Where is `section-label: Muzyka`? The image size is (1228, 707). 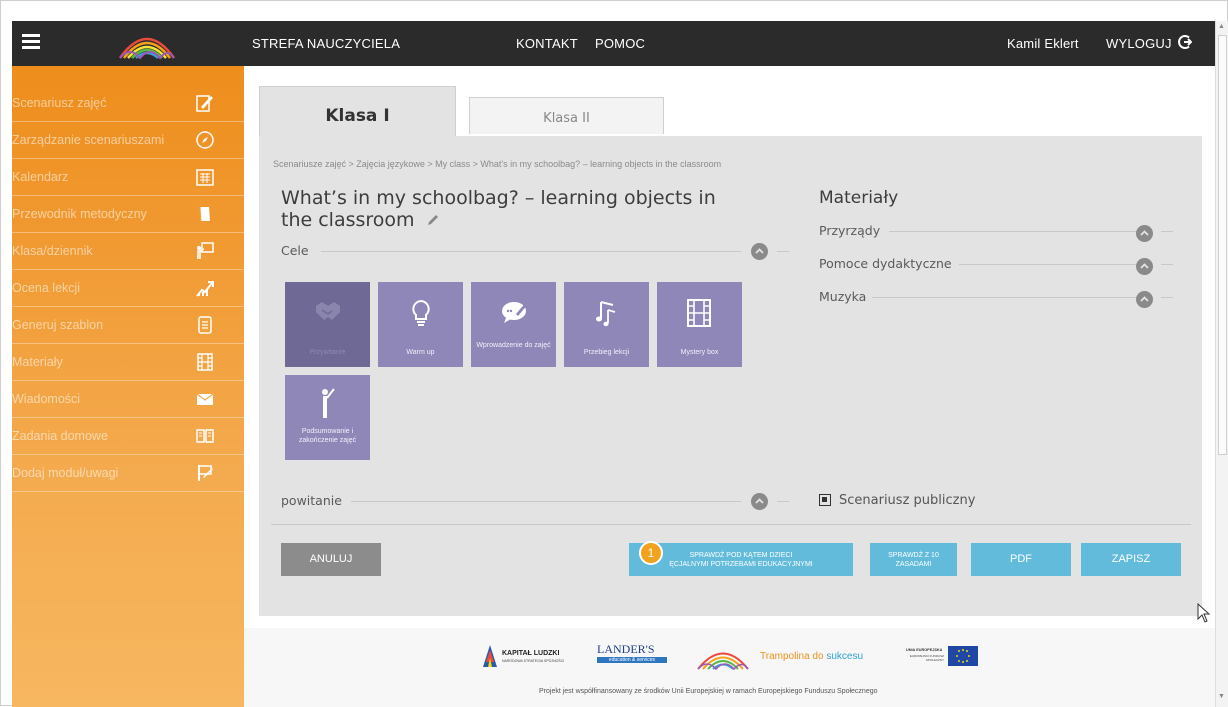 section-label: Muzyka is located at coordinates (846, 296).